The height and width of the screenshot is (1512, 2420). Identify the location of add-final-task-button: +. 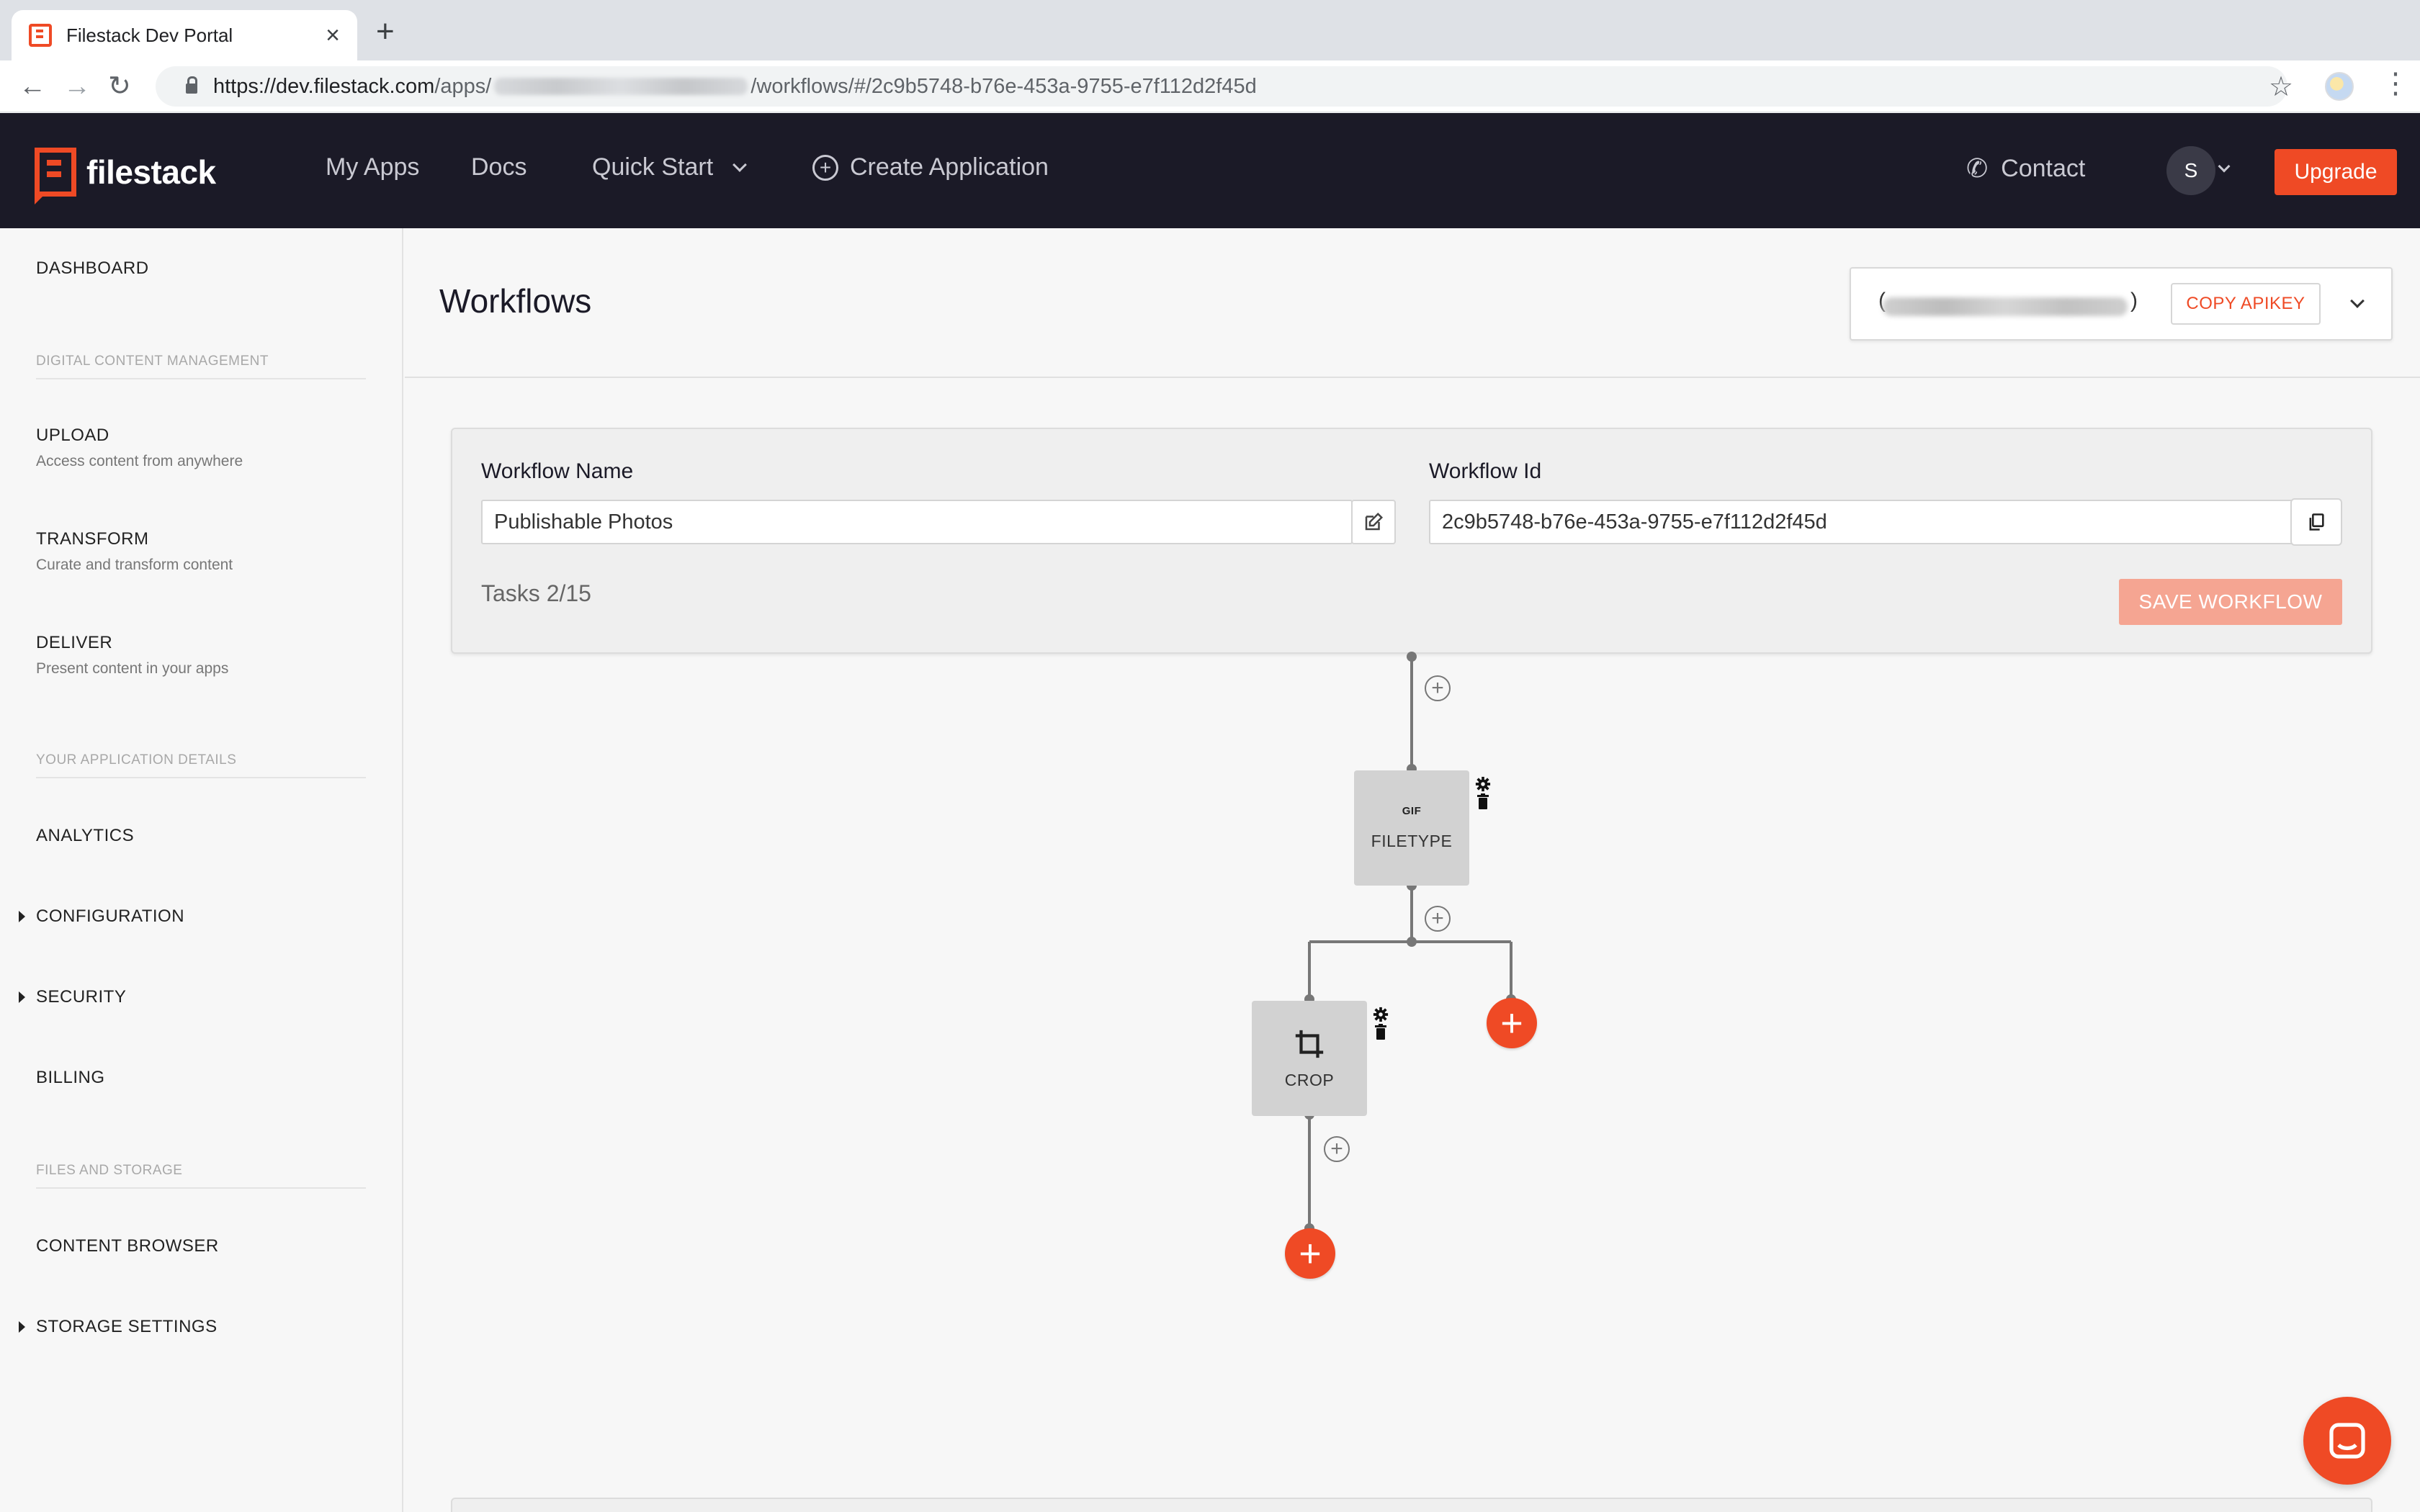
(1310, 1253).